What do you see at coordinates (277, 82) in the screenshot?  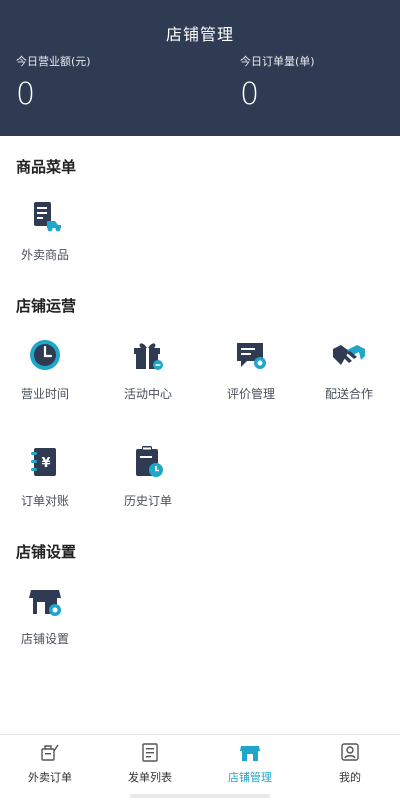 I see `orders-stat: 今日订单量(单) 0` at bounding box center [277, 82].